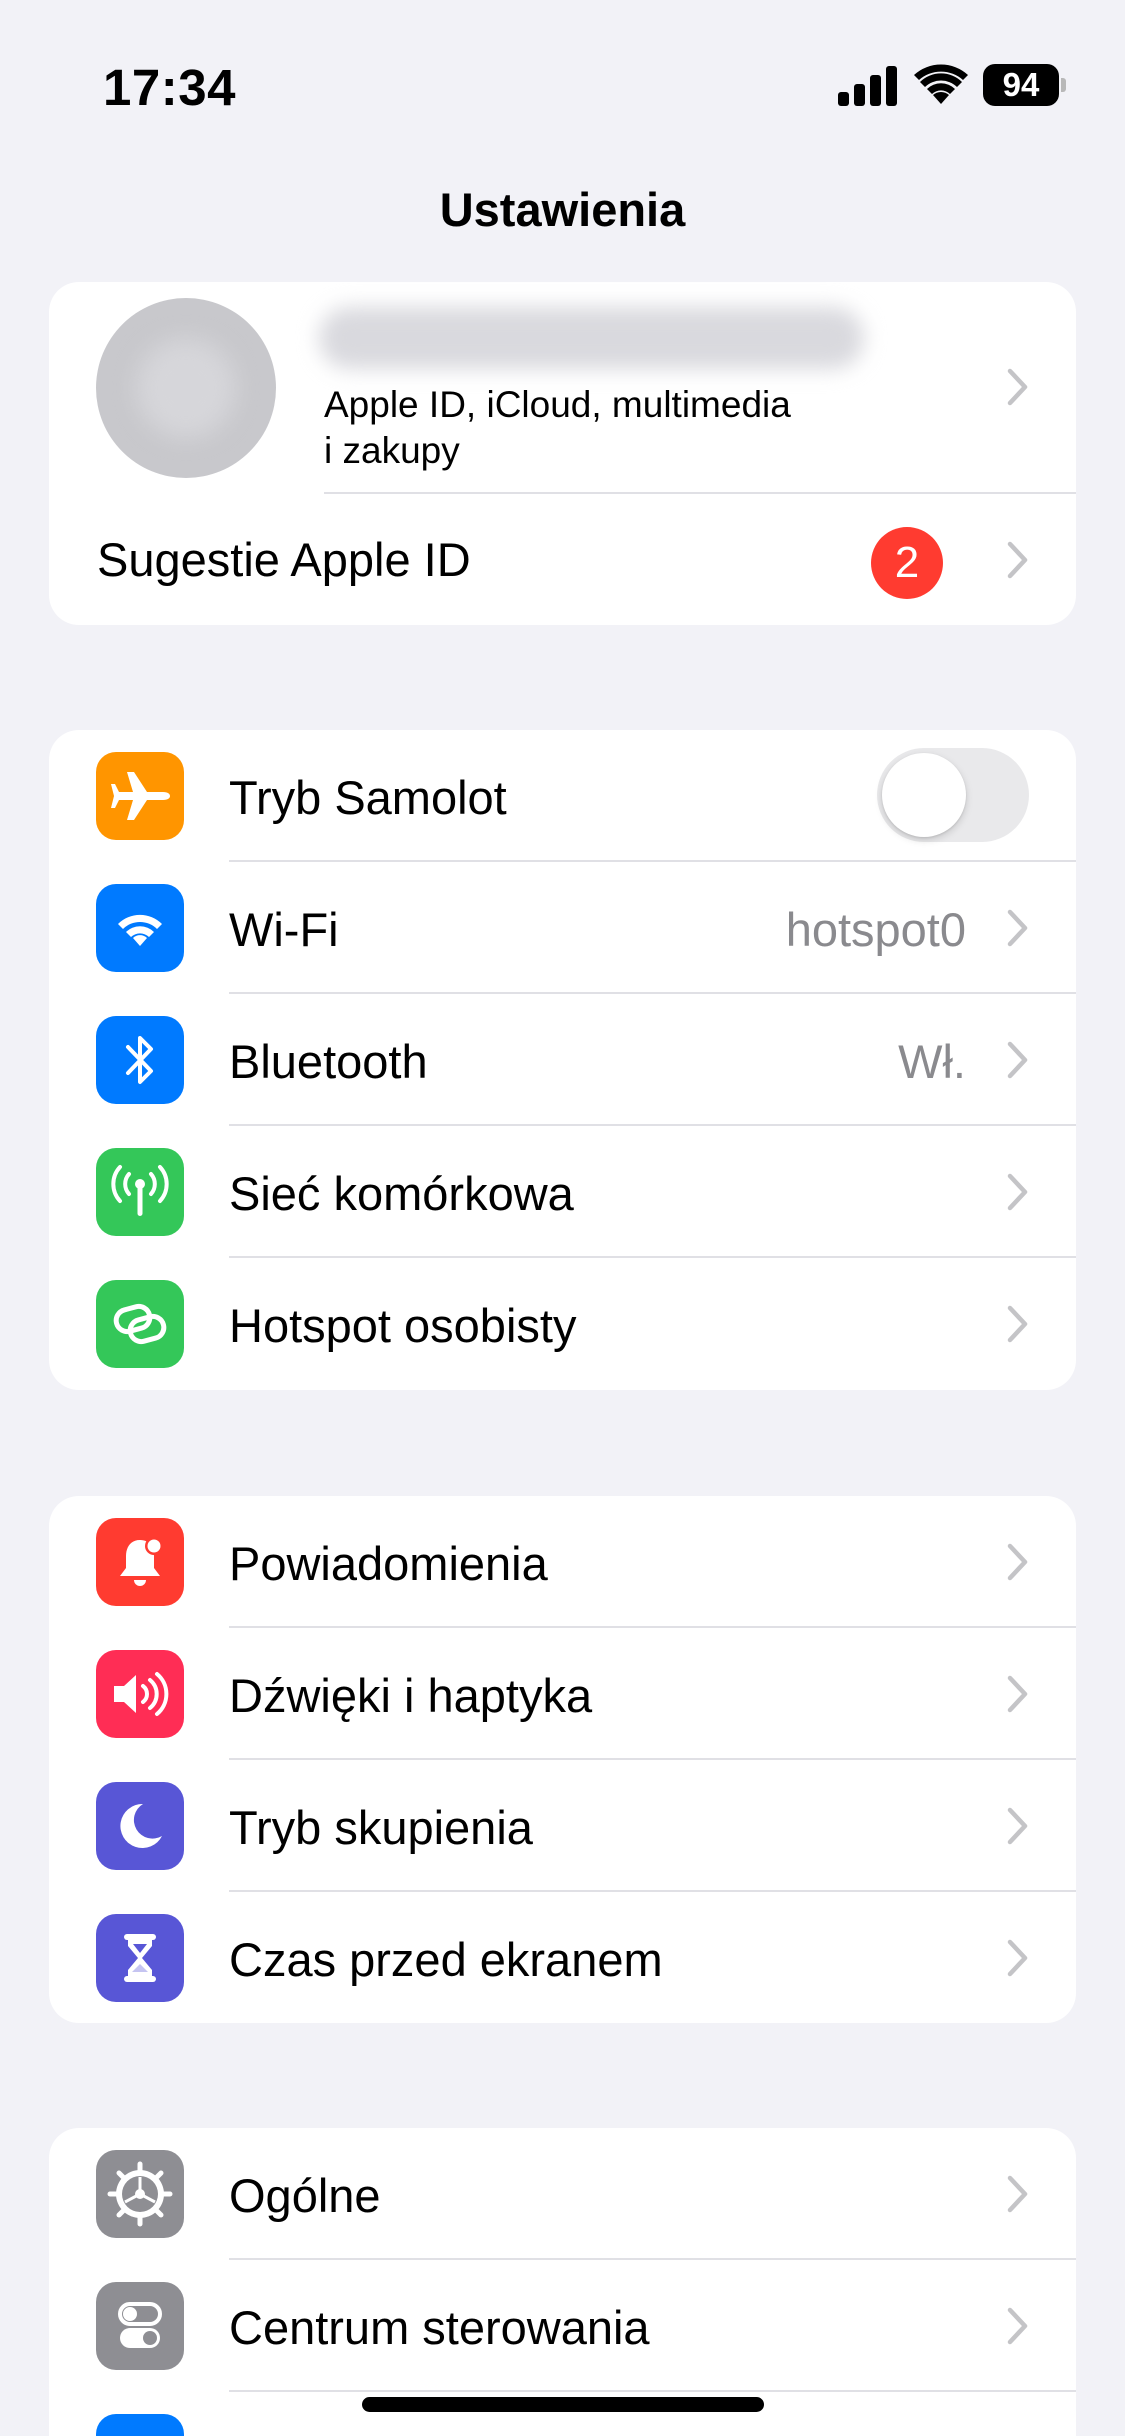 The image size is (1125, 2436). Describe the element at coordinates (411, 1695) in the screenshot. I see `settings-row-label: Dźwięki i haptyka` at that location.